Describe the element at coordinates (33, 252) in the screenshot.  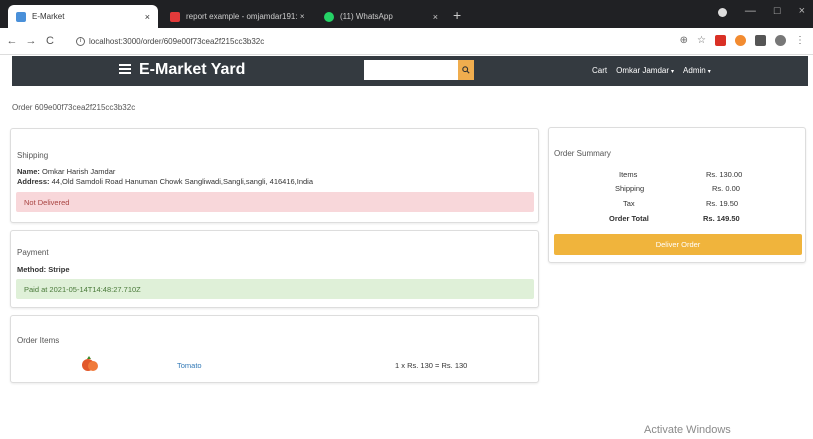
I see `payment-title: Payment` at that location.